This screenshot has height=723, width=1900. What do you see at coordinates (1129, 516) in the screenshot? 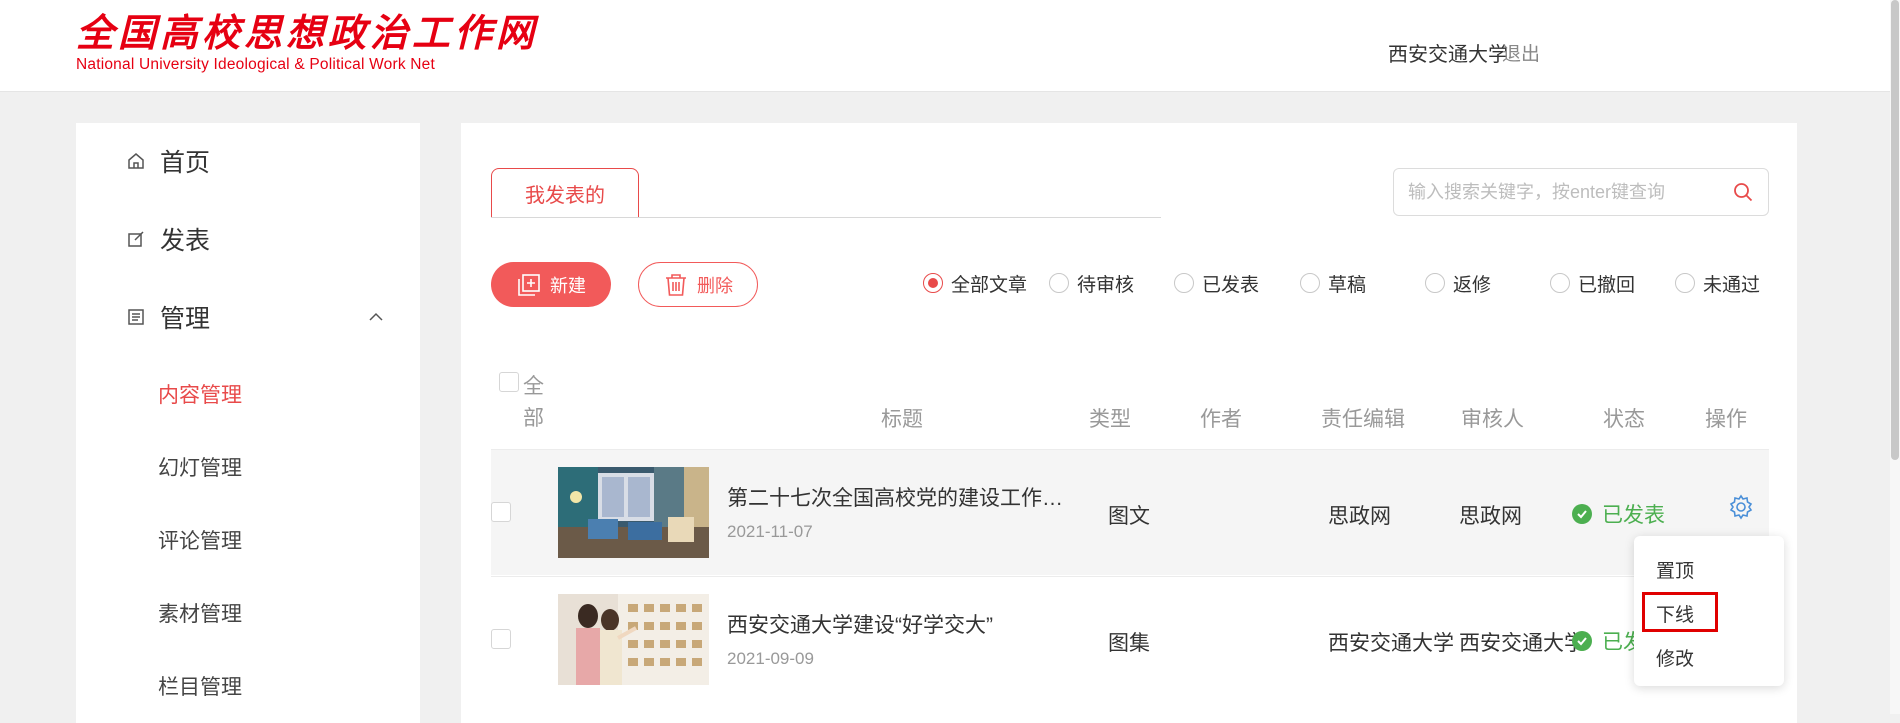
I see `article-type: 图文` at bounding box center [1129, 516].